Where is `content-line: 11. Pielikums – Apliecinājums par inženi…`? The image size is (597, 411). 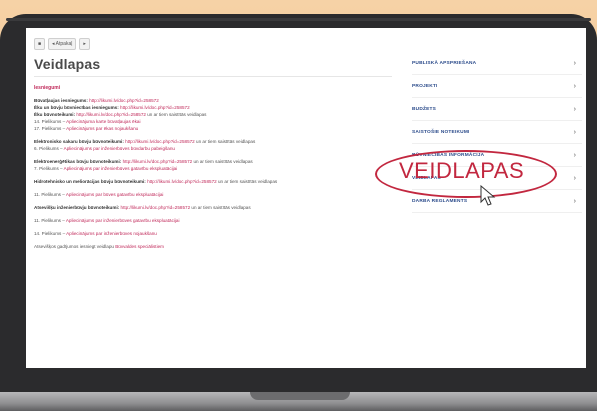
content-line: 11. Pielikums – Apliecinājums par inženi… is located at coordinates (214, 220).